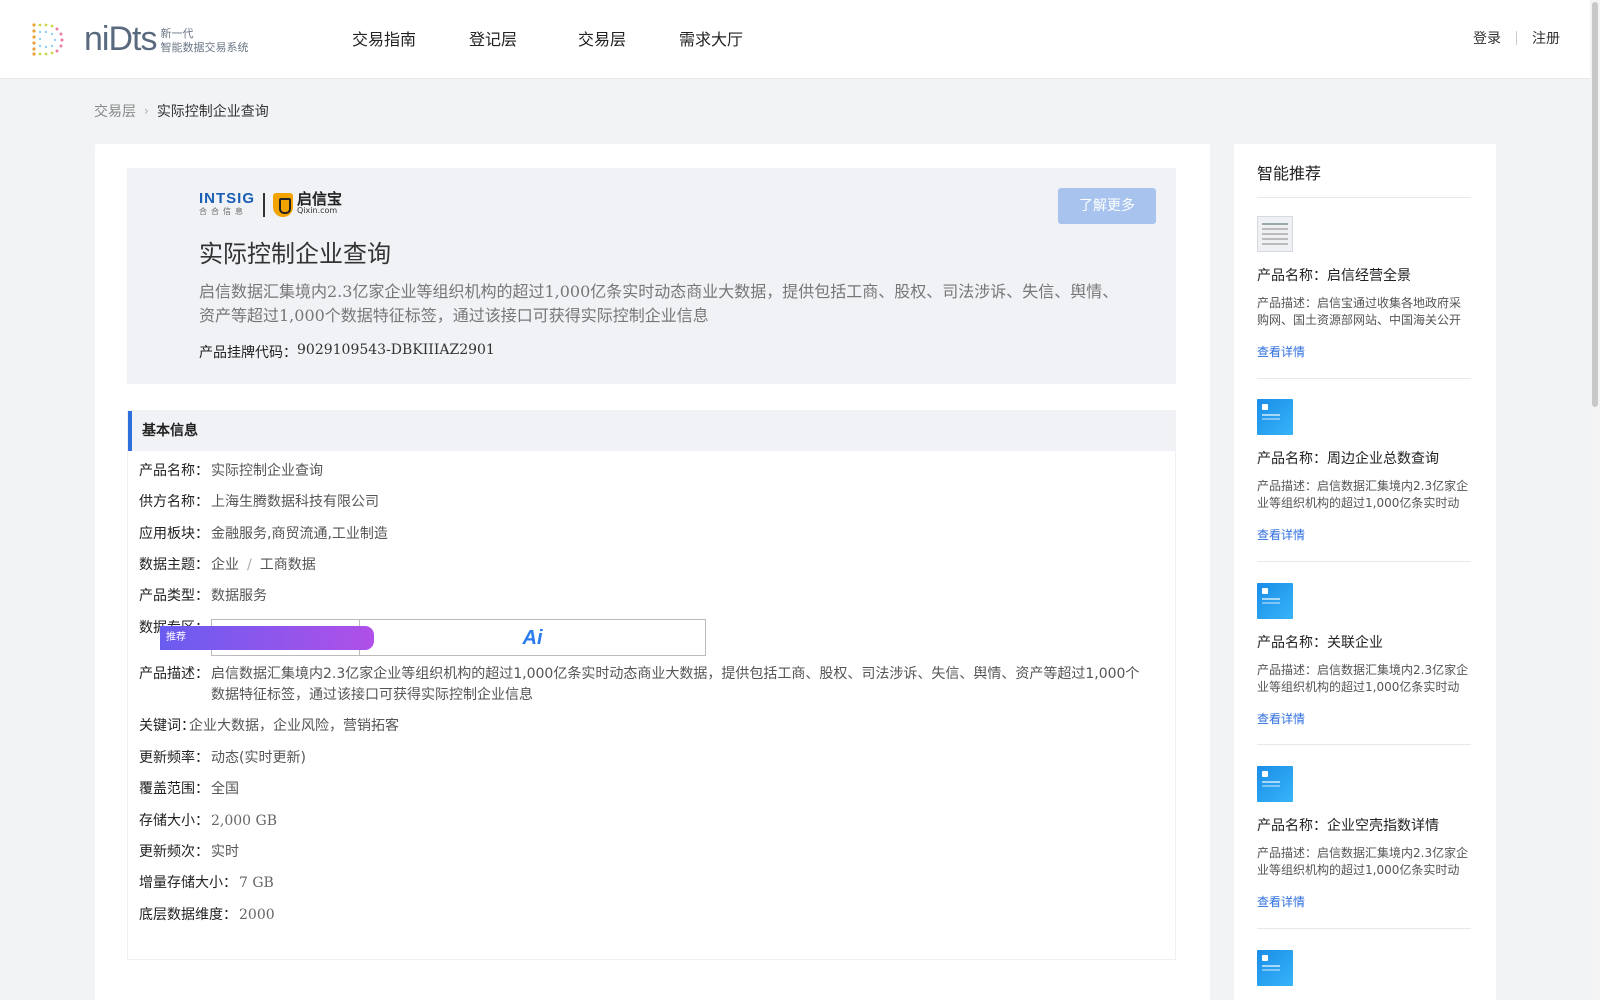 Image resolution: width=1600 pixels, height=1000 pixels. Describe the element at coordinates (532, 637) in the screenshot. I see `ai-logo-icon: Ai` at that location.